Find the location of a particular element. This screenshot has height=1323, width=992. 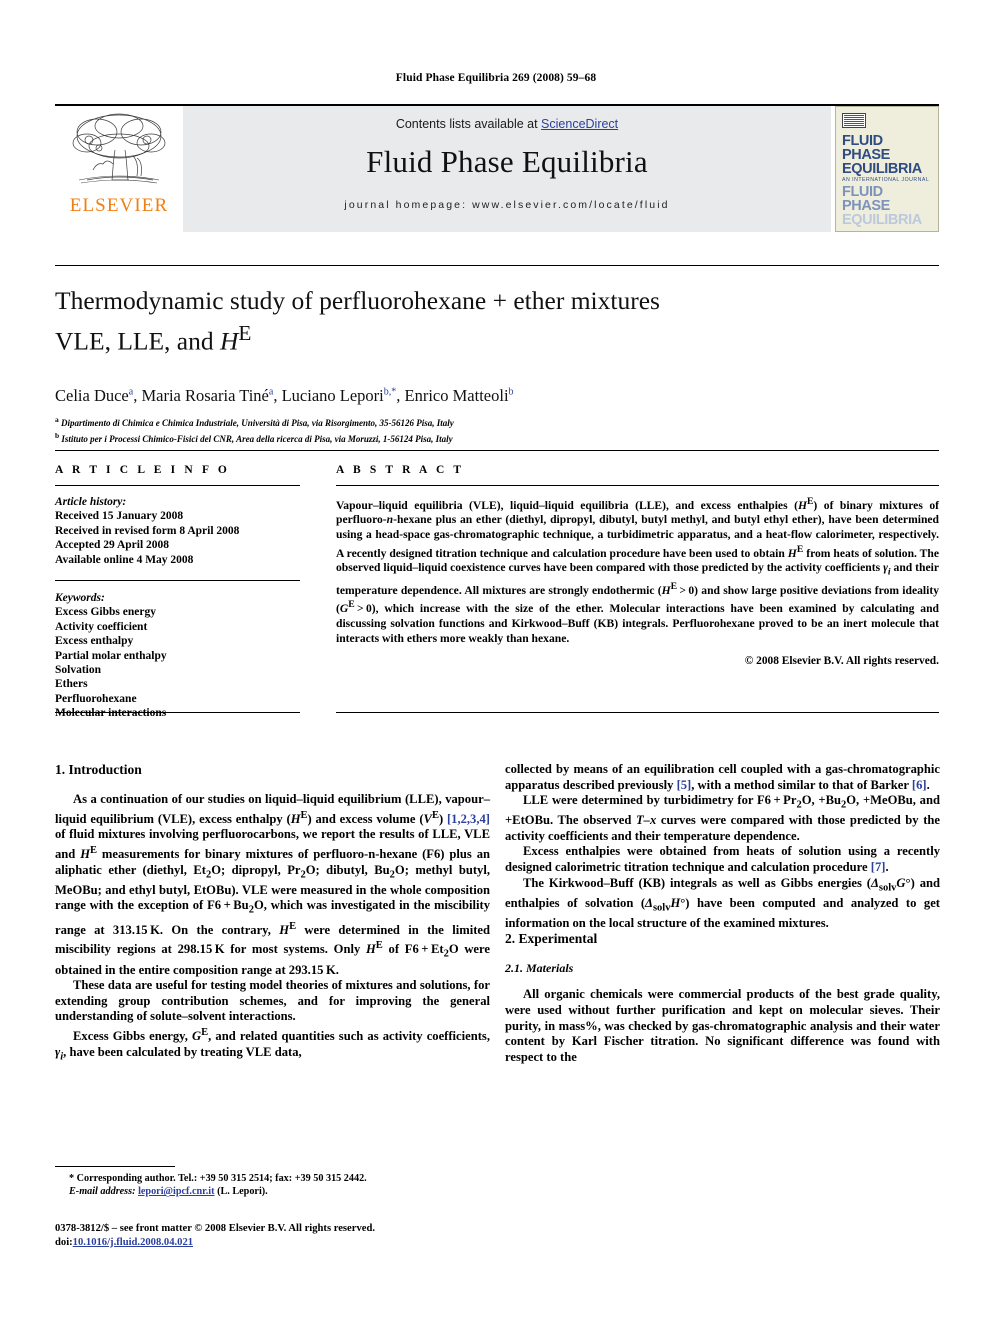

section-heading-introduction: 1. Introduction is located at coordinates (98, 769).